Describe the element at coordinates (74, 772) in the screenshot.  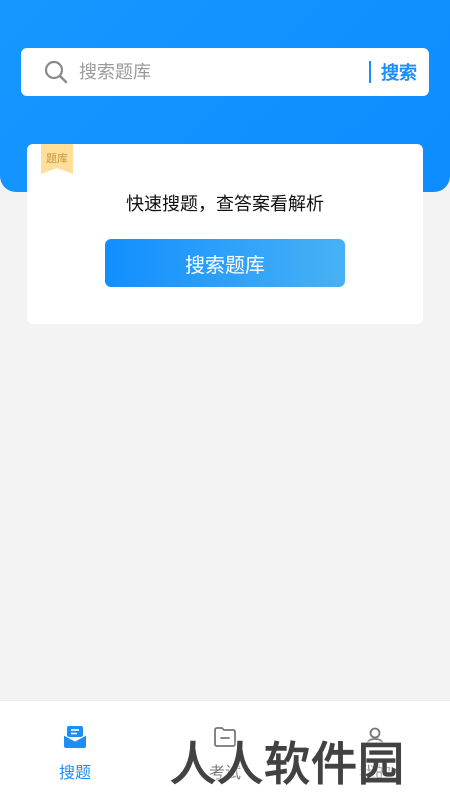
I see `tab-label-search: 搜题` at that location.